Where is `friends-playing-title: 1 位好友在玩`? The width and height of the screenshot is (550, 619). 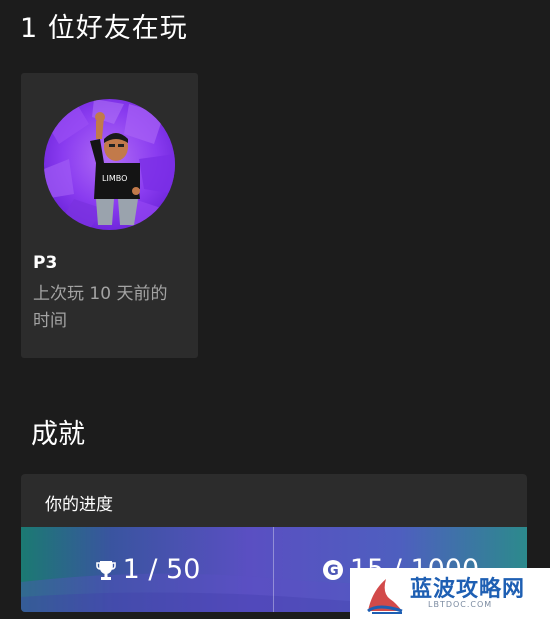
friends-playing-title: 1 位好友在玩 is located at coordinates (104, 28).